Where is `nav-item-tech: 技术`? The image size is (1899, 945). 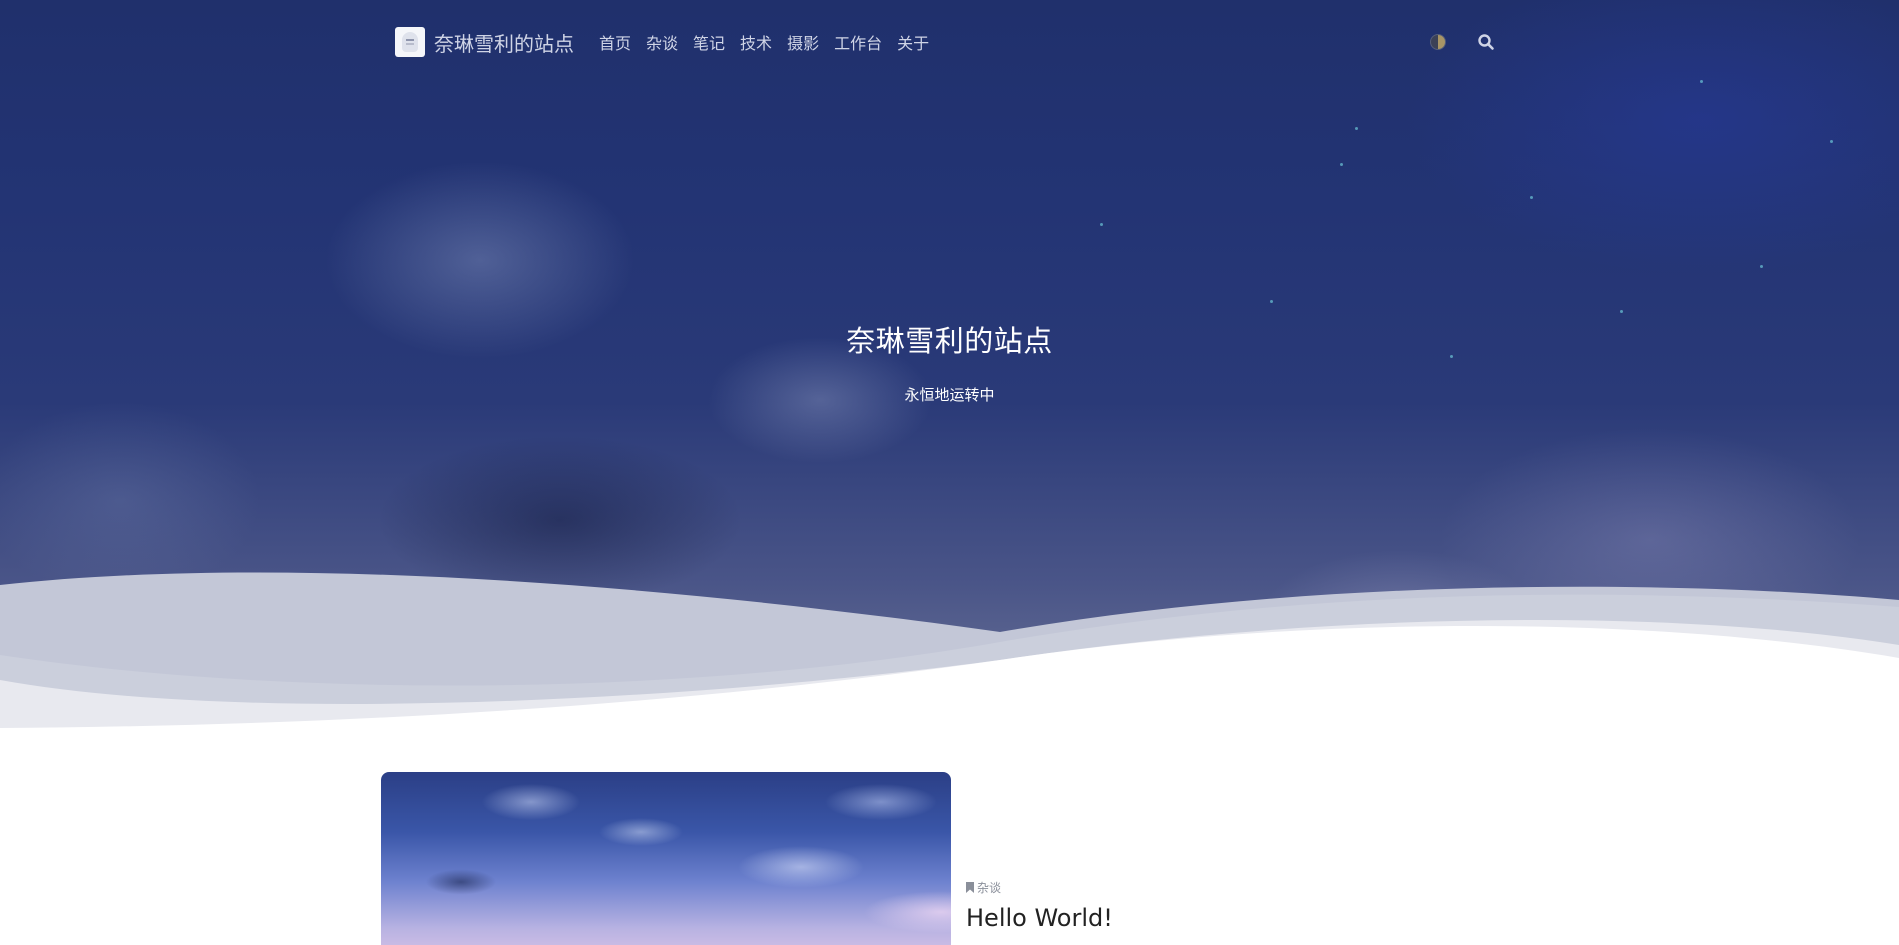 nav-item-tech: 技术 is located at coordinates (756, 42).